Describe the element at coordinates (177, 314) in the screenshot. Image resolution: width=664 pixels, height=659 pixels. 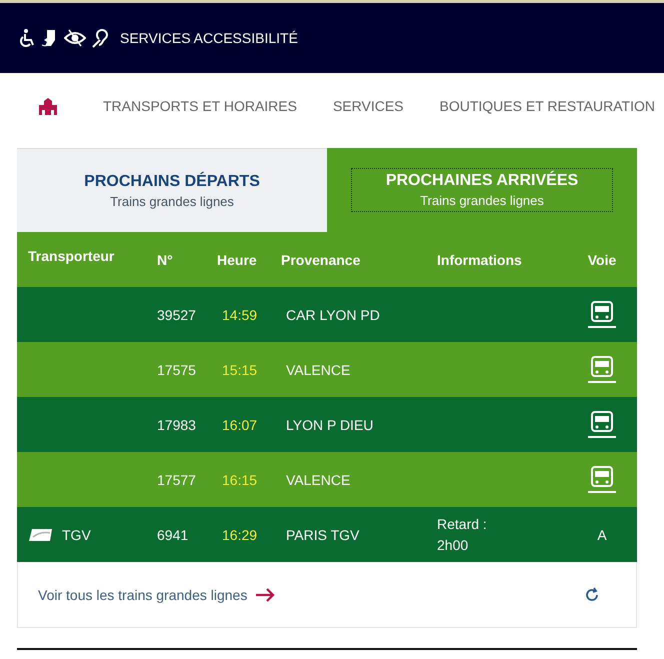
I see `table-cell-text: 39527` at that location.